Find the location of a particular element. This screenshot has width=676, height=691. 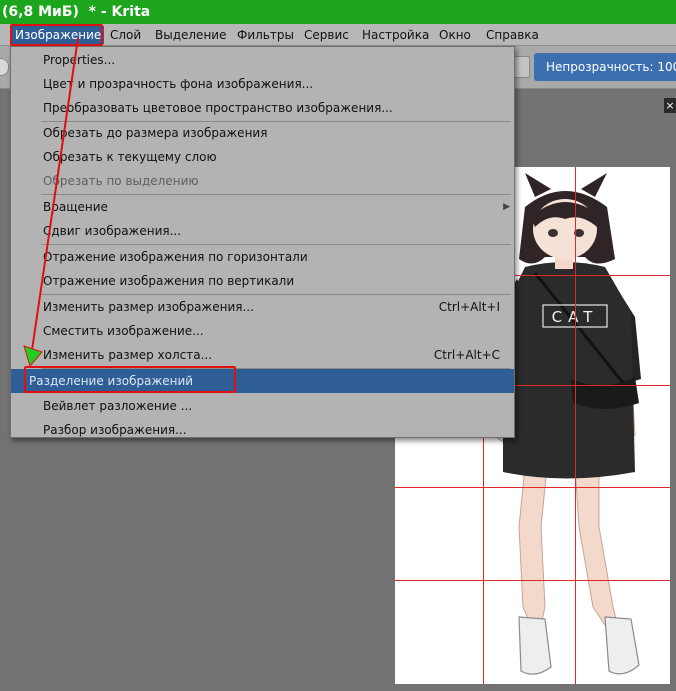

menu-item-label: Отражение изображения по горизонтали is located at coordinates (175, 257).